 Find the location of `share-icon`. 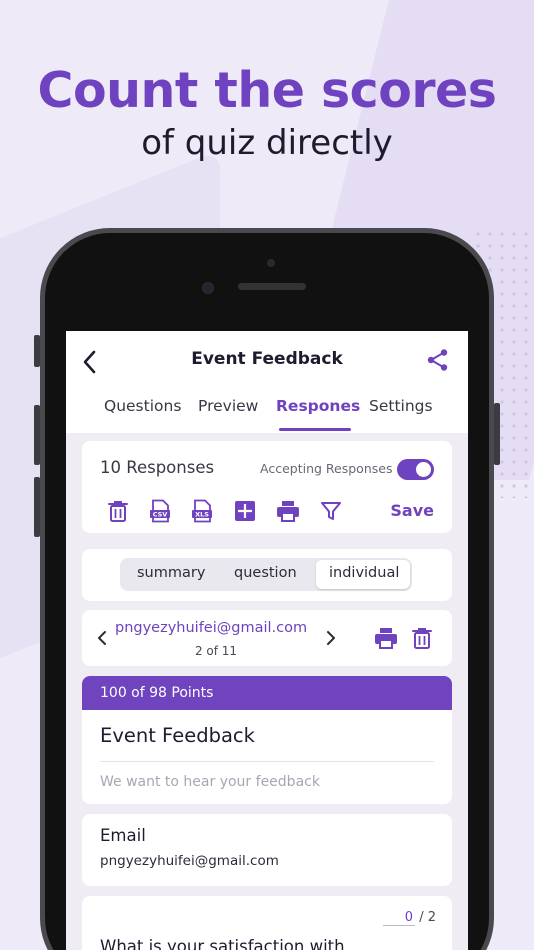

share-icon is located at coordinates (438, 360).